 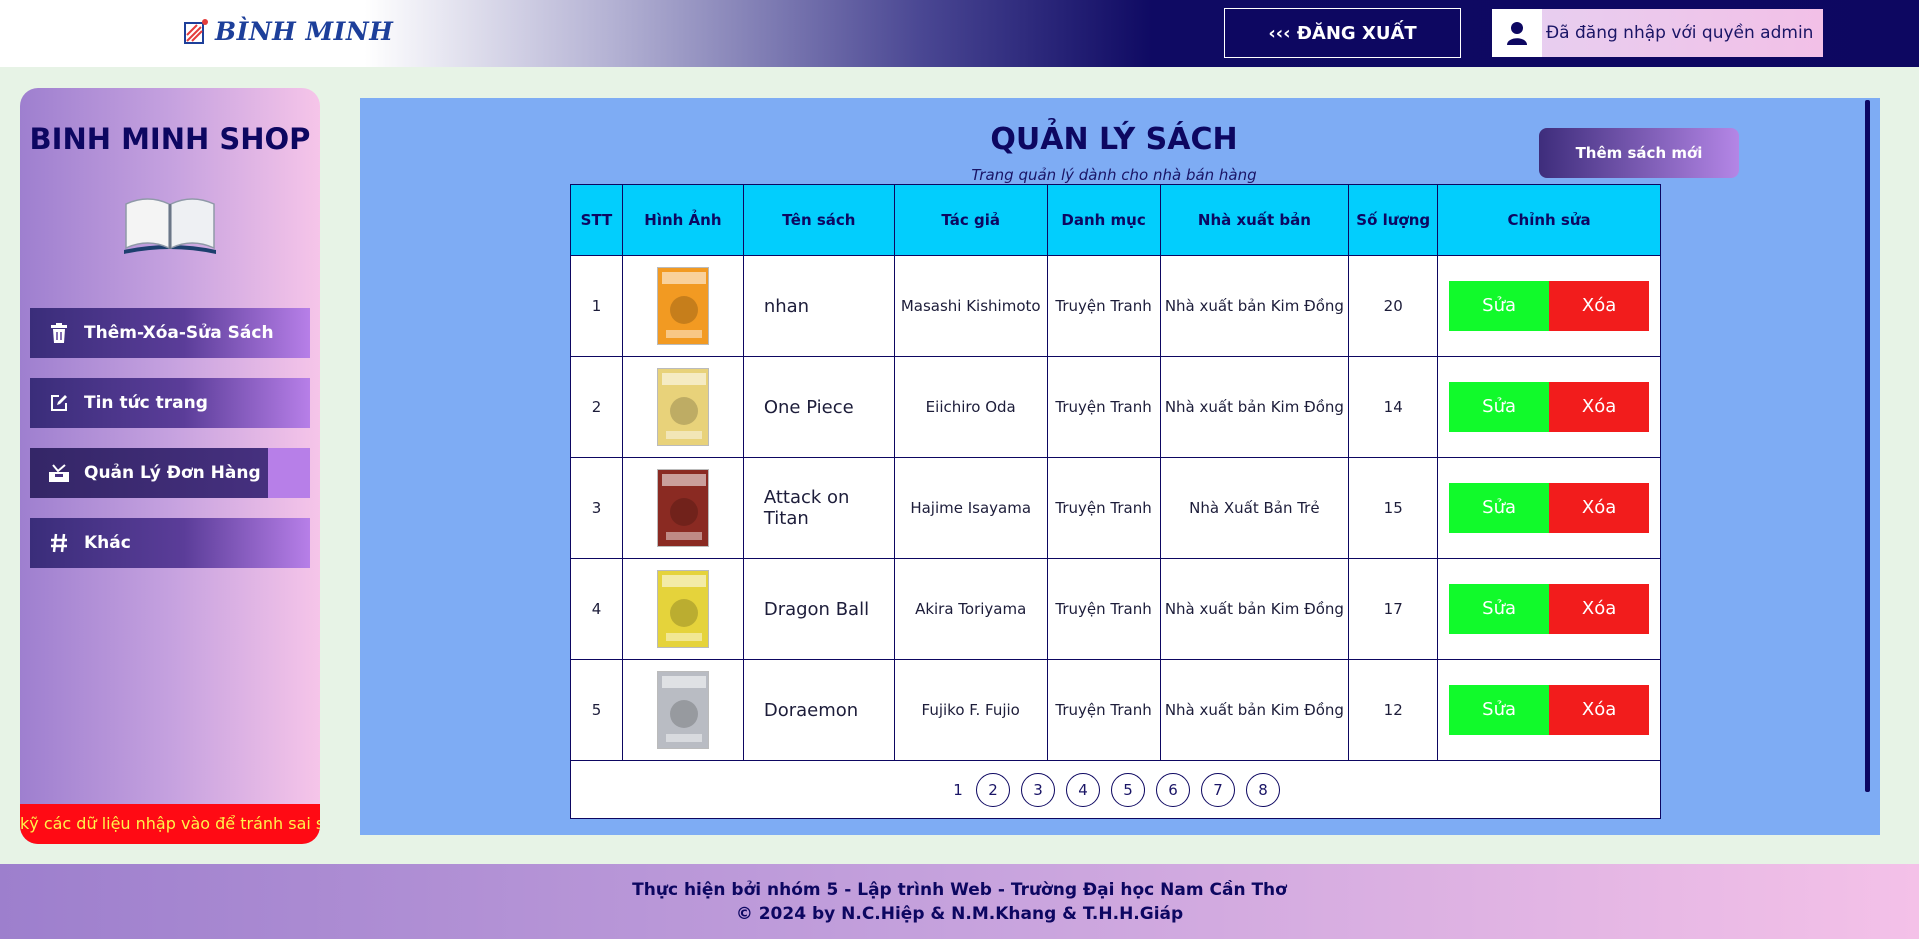 I want to click on sidebar-item-label: Tin tức trang, so click(x=146, y=403).